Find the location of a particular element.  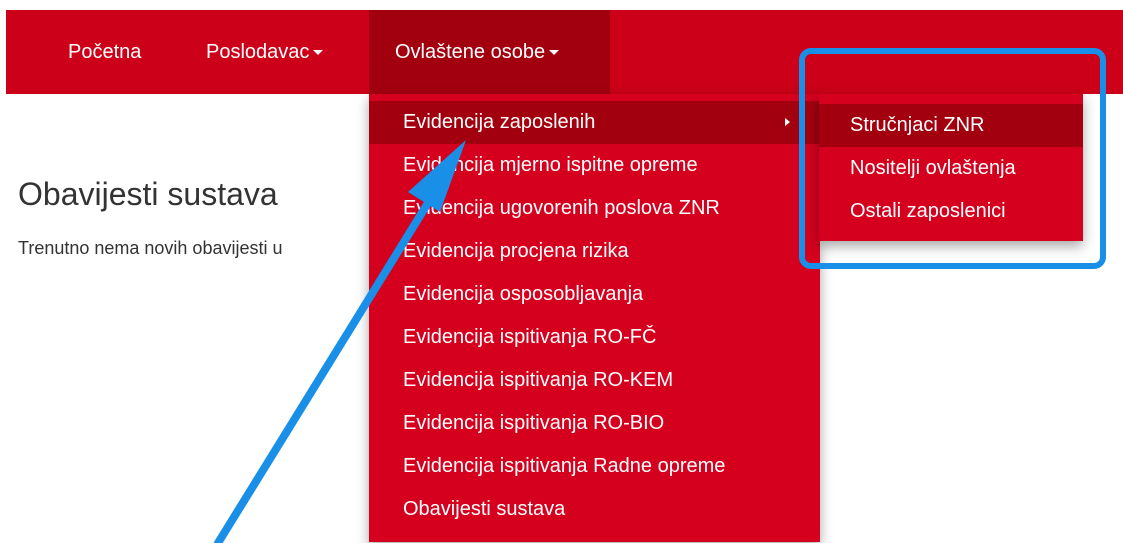

notifications-empty-text: Trenutno nema novih obavijesti u is located at coordinates (150, 248).